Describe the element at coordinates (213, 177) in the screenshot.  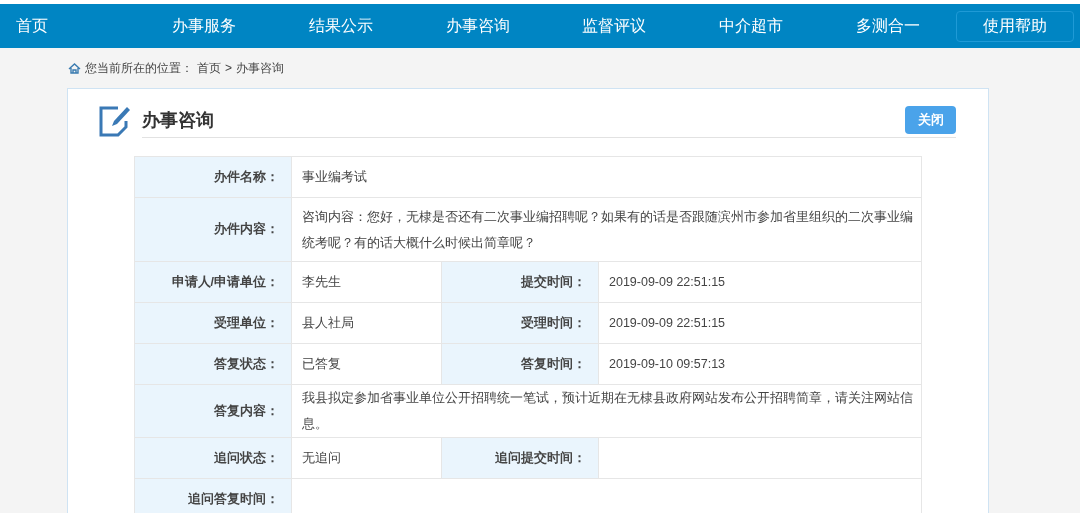
I see `field-label-cell: 办件名称：` at that location.